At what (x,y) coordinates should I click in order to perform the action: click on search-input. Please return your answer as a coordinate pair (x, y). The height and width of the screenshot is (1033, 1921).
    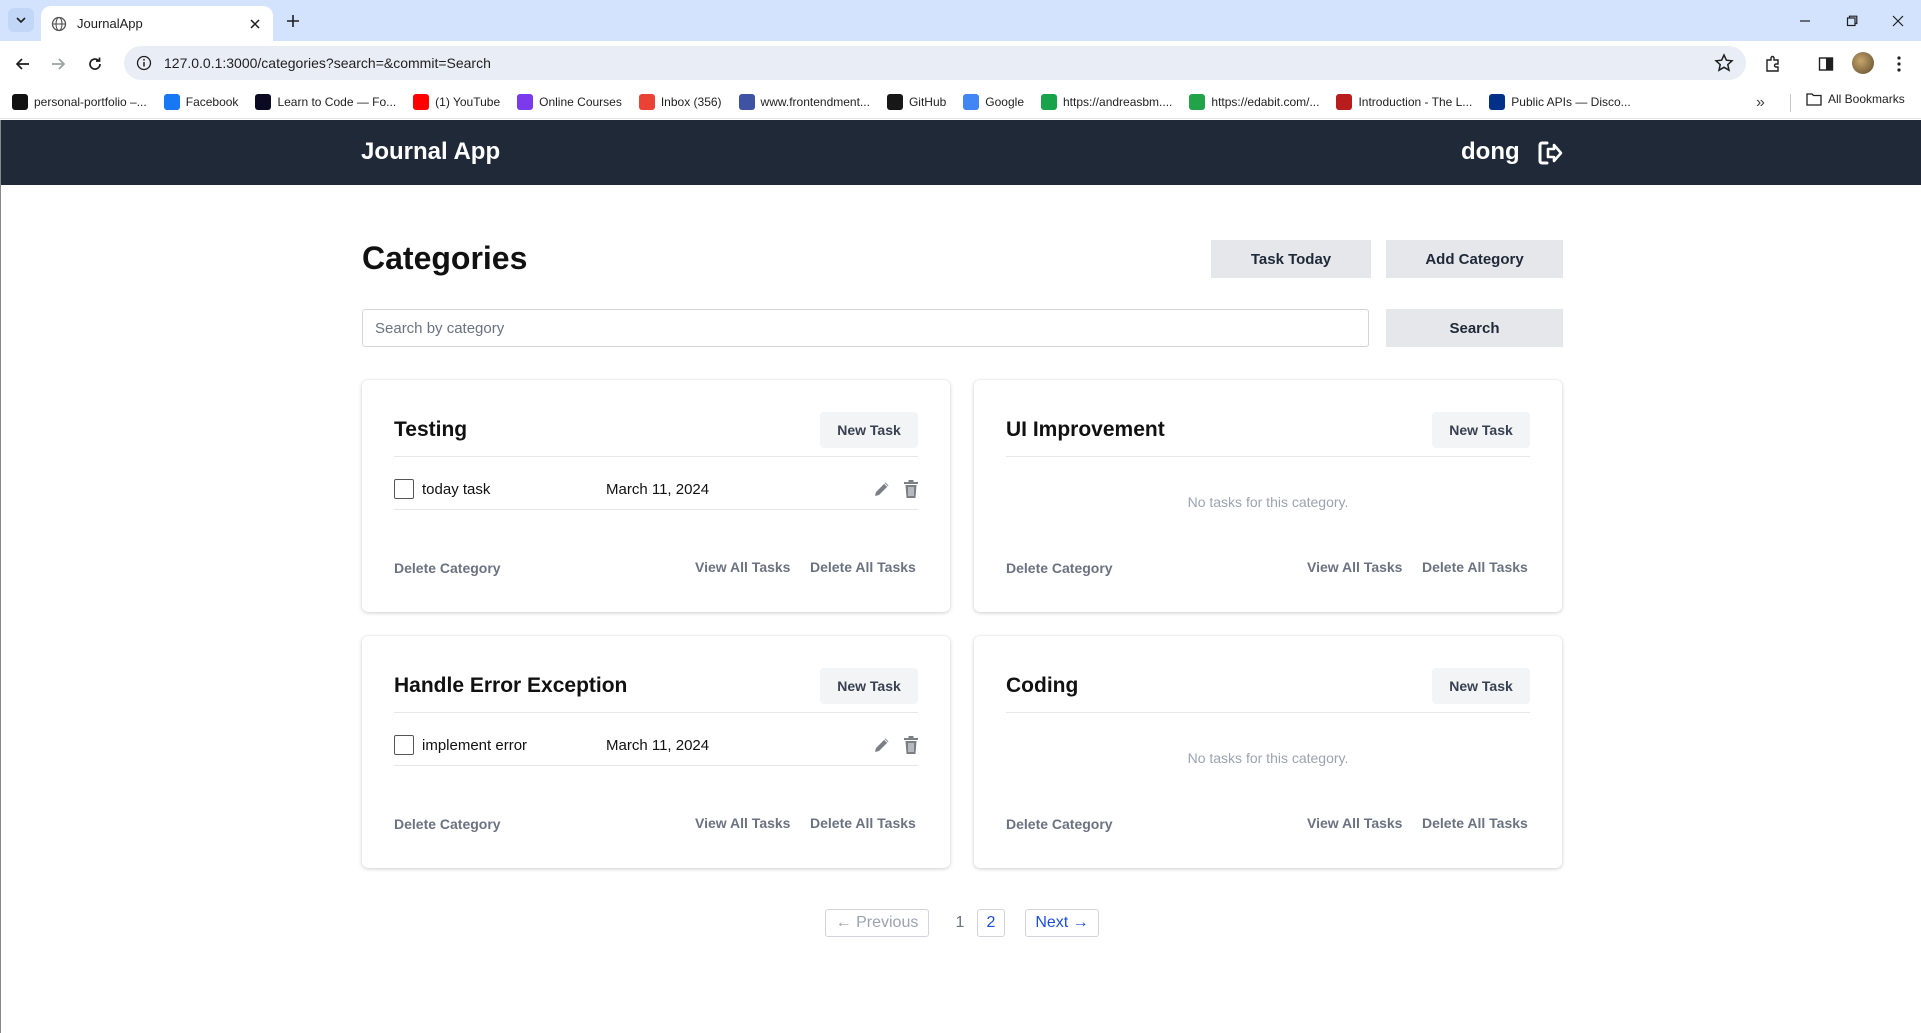
    Looking at the image, I should click on (865, 328).